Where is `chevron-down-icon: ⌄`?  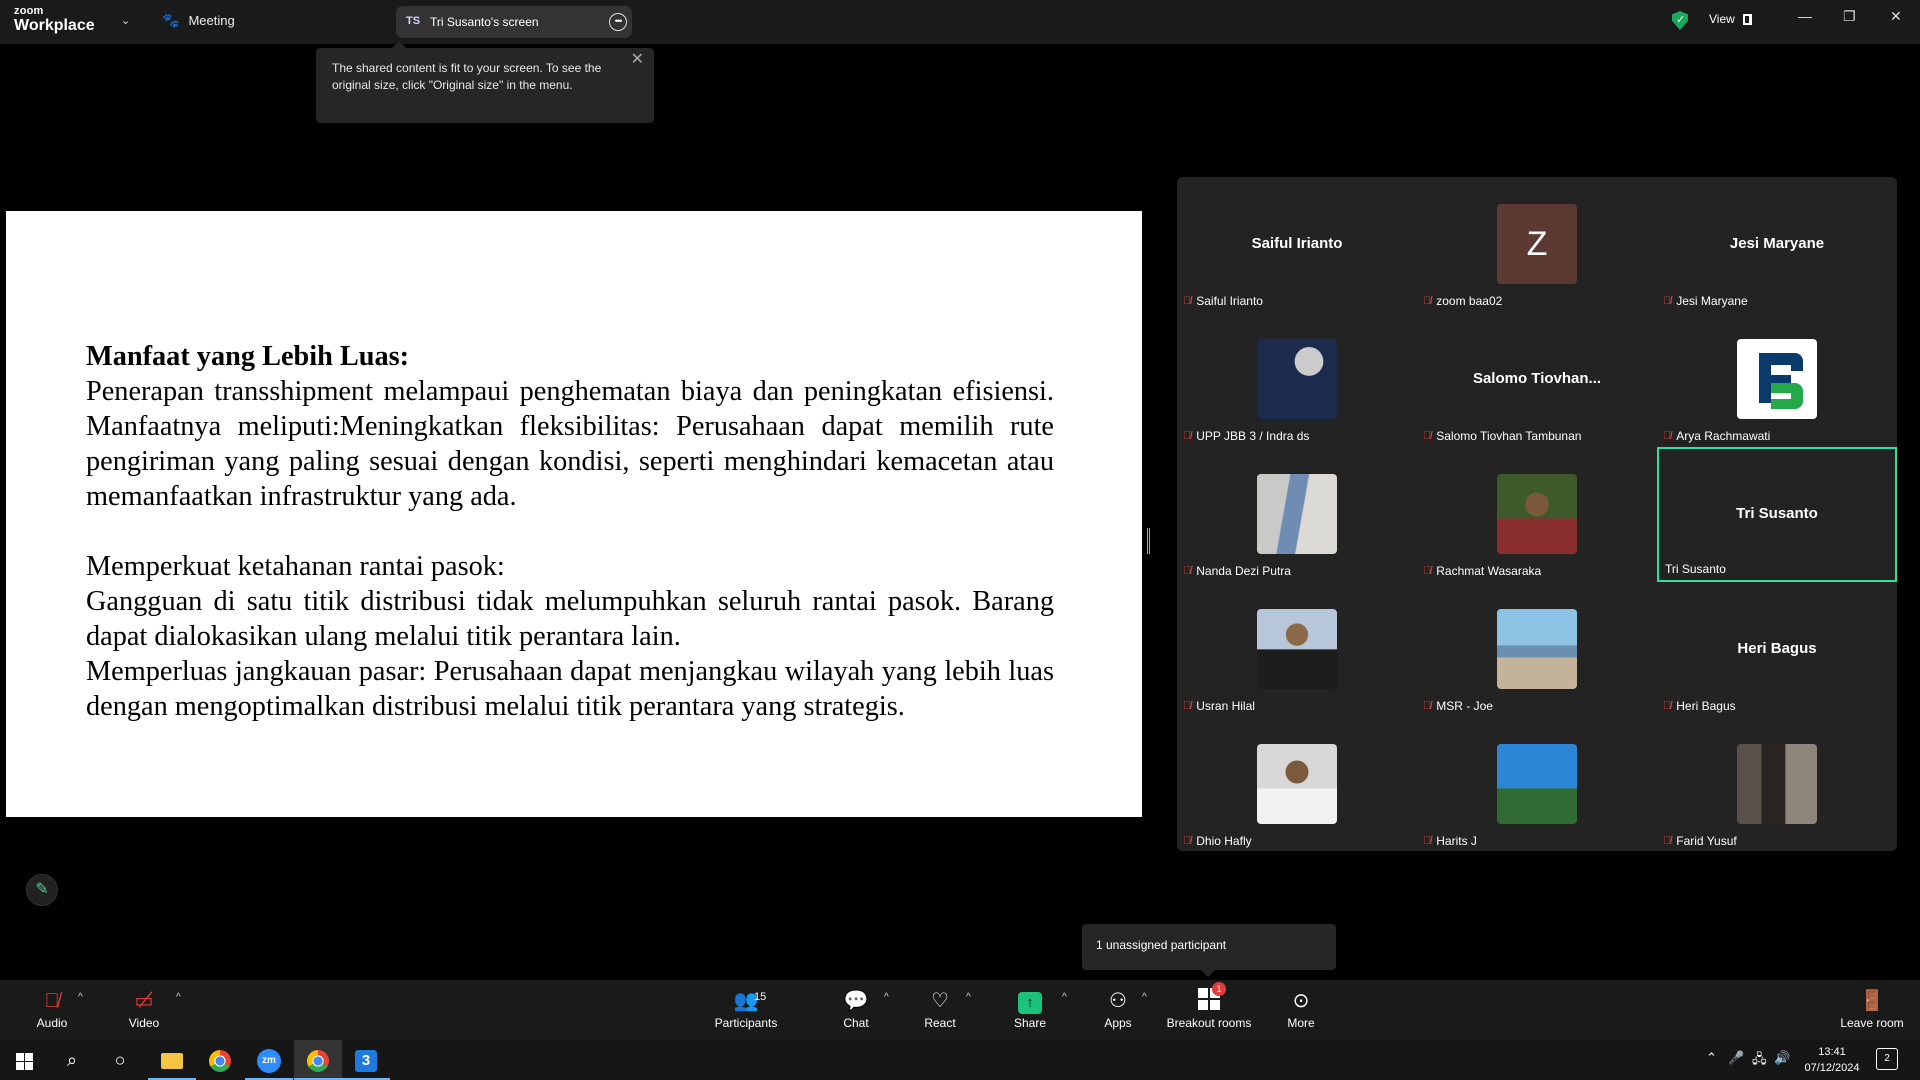
chevron-down-icon: ⌄ is located at coordinates (125, 20).